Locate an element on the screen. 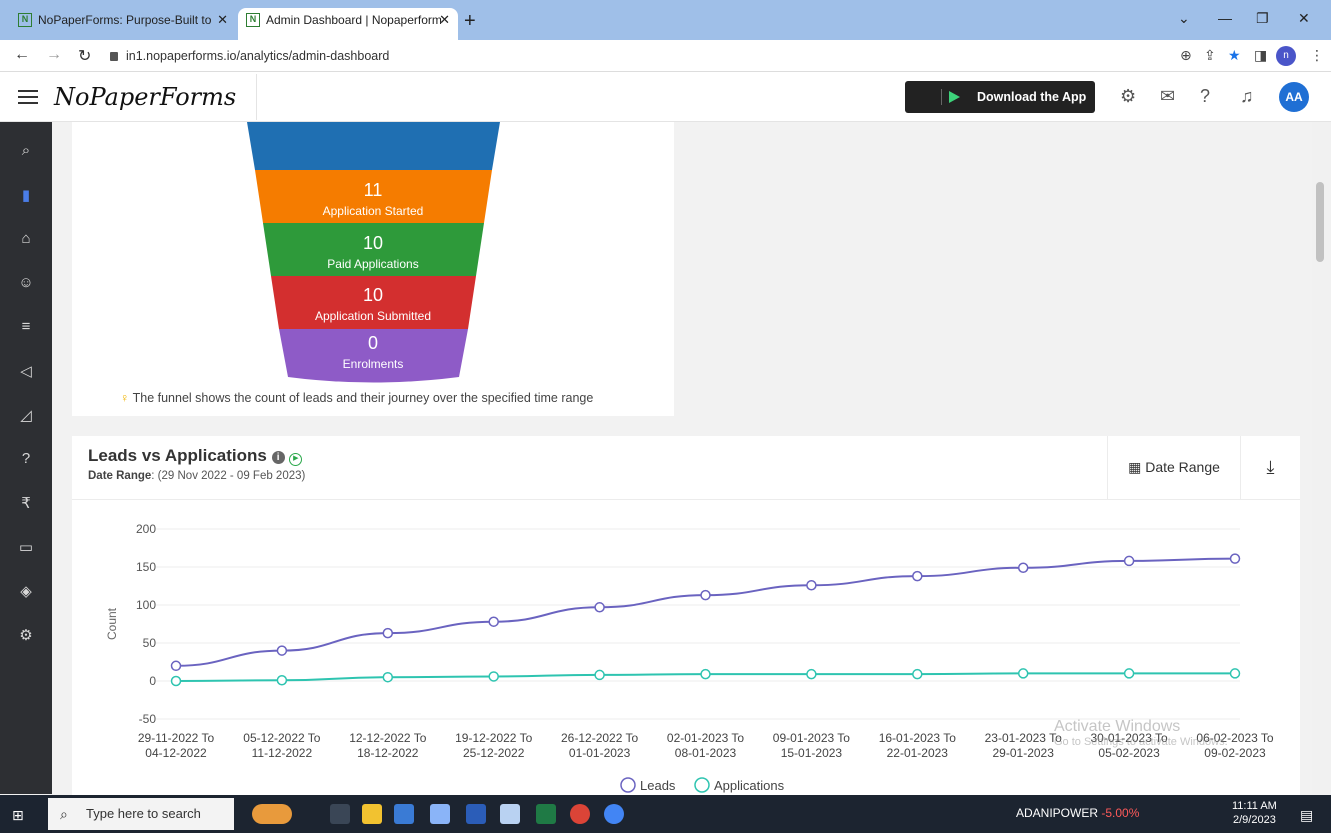  sidebar: ⌕ ▮ ⌂ ☺ ≡ ◁ ◿ ? ₹ ▭ ◈ ⚙ is located at coordinates (26, 458).